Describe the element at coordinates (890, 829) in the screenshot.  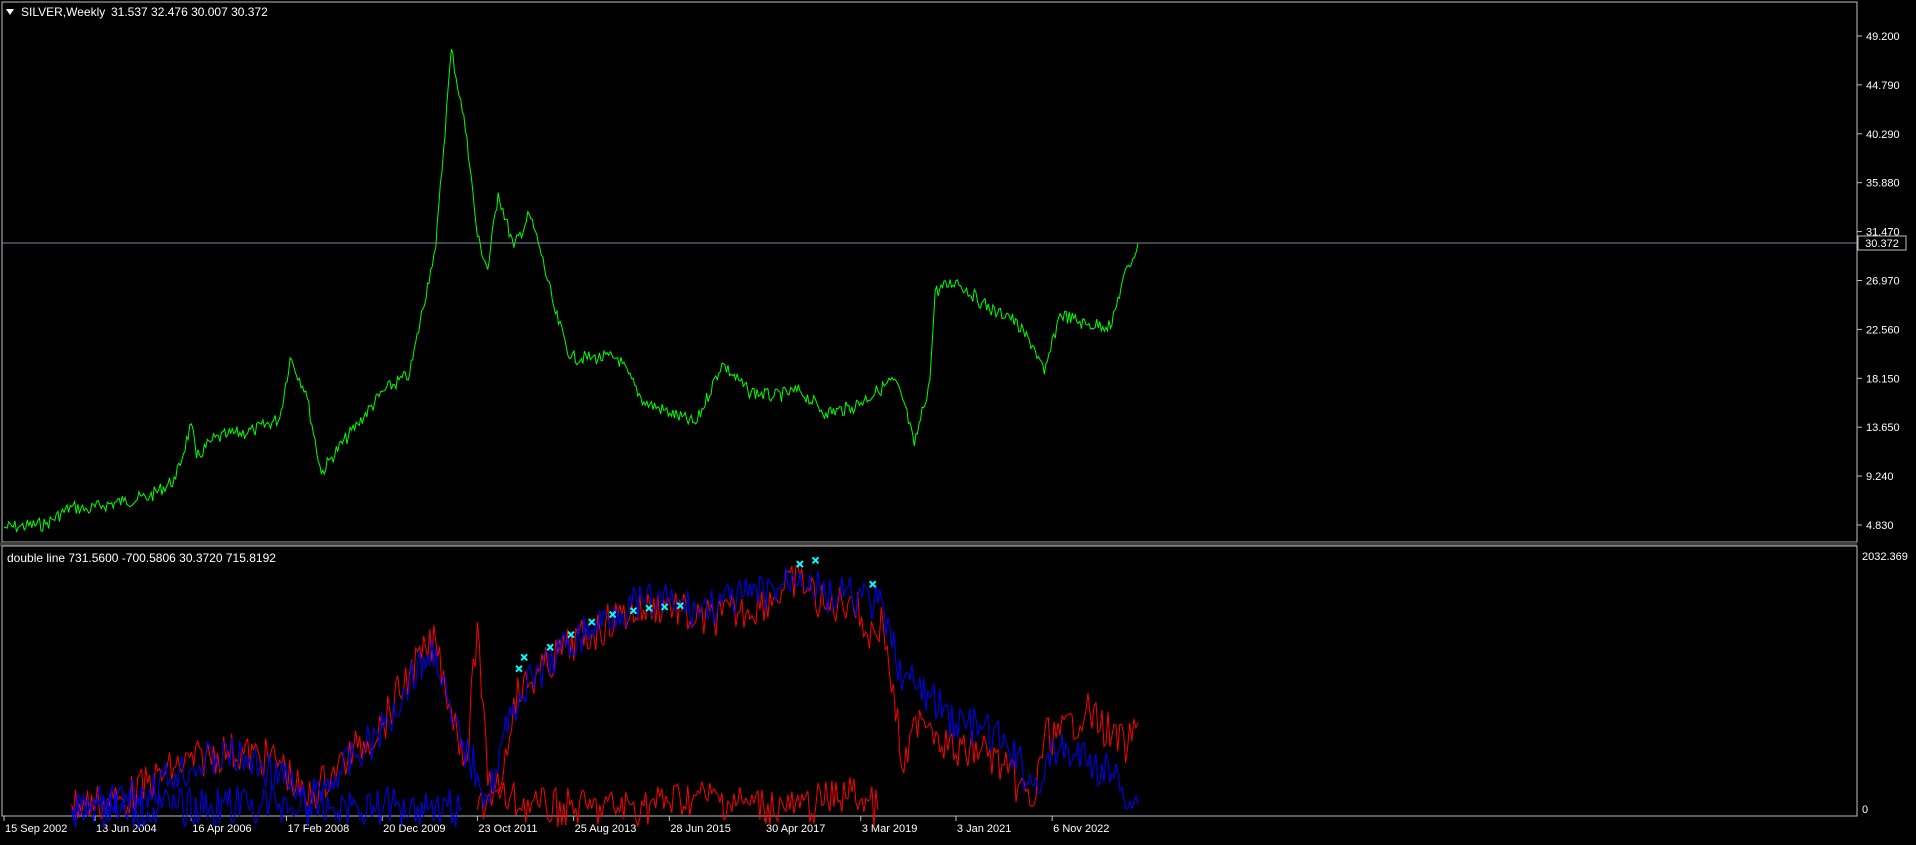
I see `x-tick-label: 3 Mar 2019` at that location.